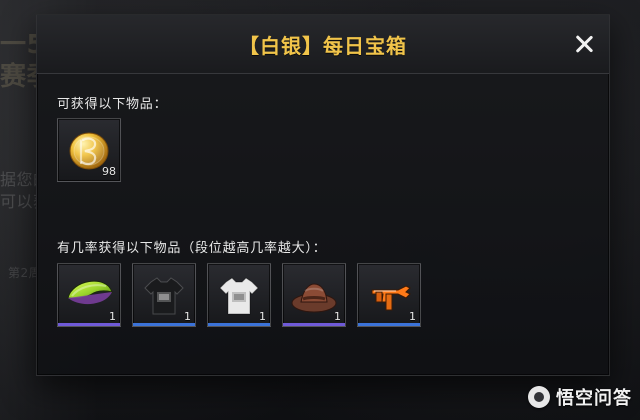  I want to click on modal-header: 【白银】每日宝箱, so click(323, 44).